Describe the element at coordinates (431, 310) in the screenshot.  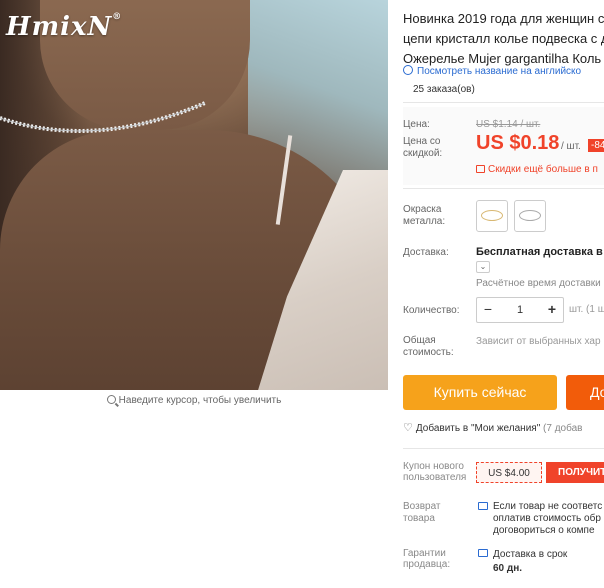
I see `quantity-label: Количество:` at that location.